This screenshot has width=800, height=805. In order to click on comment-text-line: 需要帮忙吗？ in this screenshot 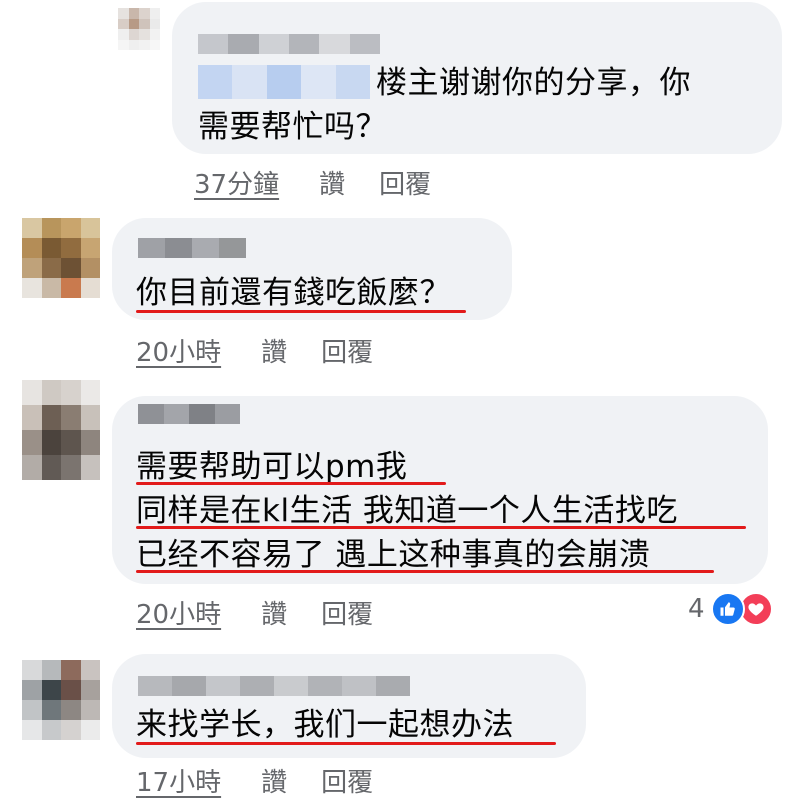, I will do `click(292, 127)`.